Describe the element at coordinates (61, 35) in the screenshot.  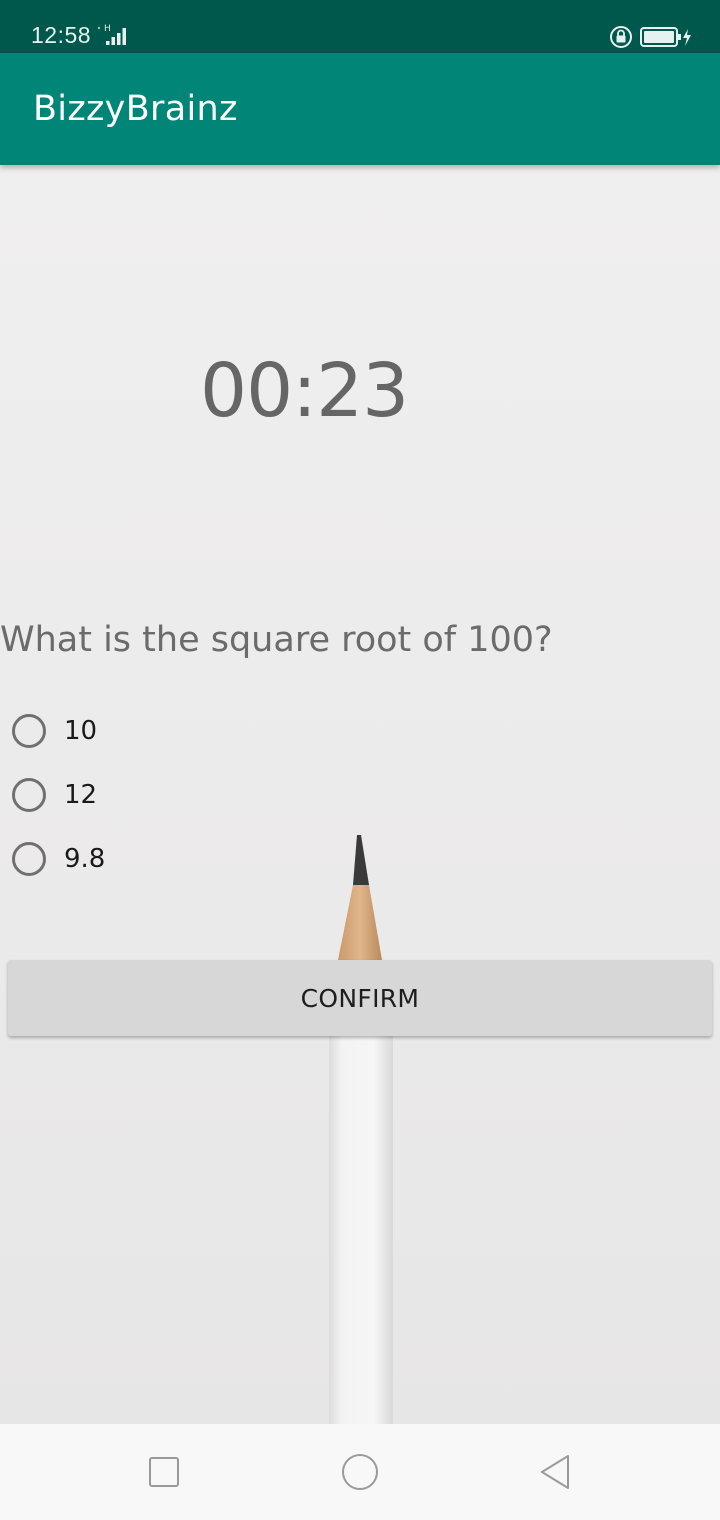
I see `status-time: 12:58` at that location.